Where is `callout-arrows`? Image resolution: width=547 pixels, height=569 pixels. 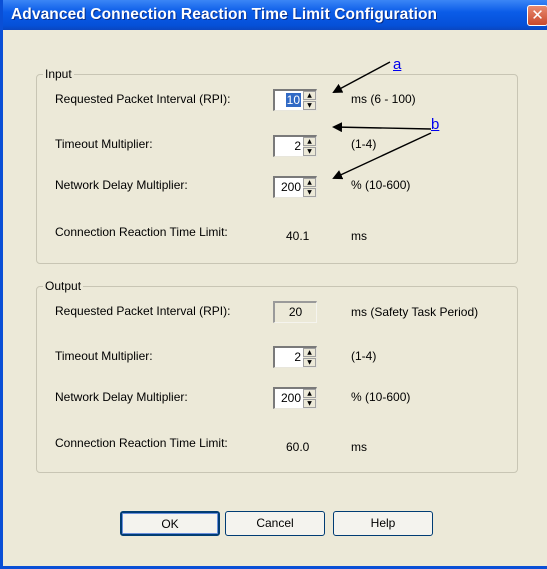
callout-arrows is located at coordinates (382, 120).